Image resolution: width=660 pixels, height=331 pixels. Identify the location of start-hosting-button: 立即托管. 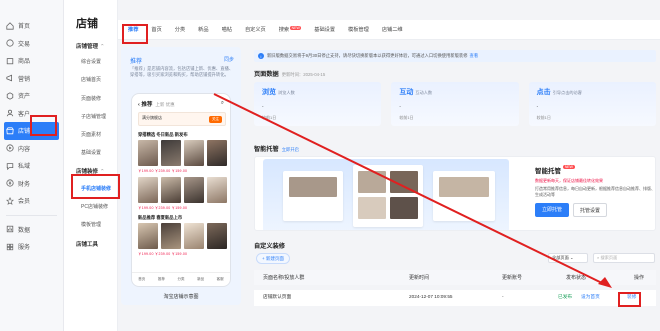
(552, 210).